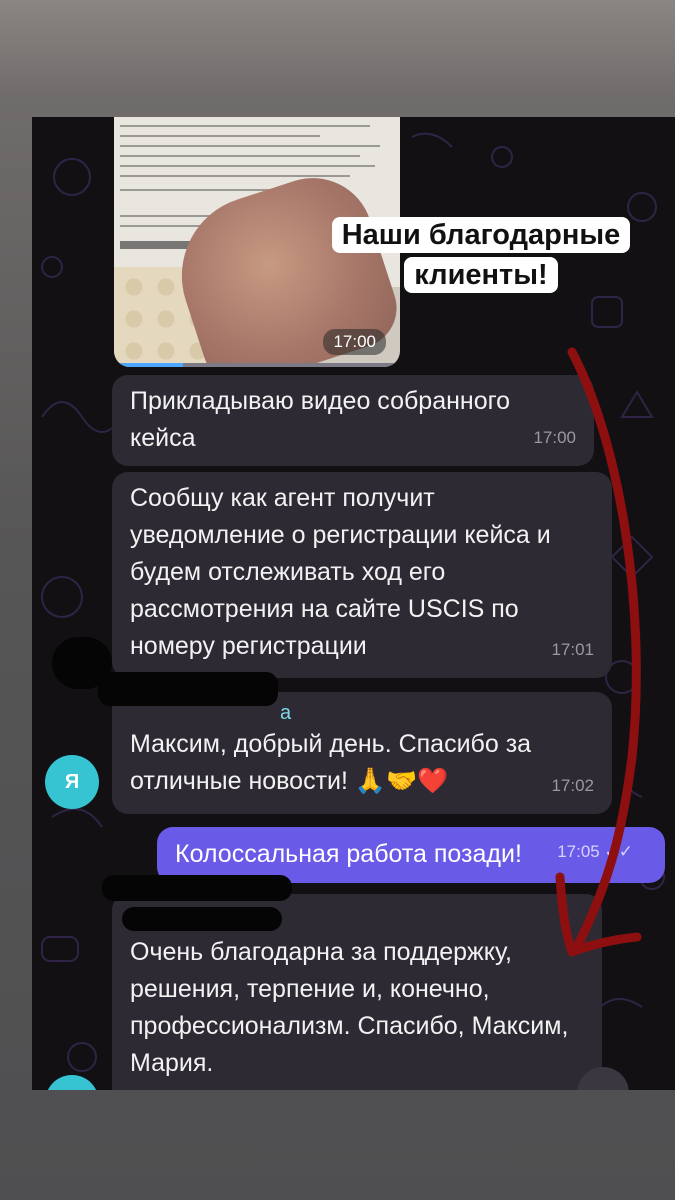  What do you see at coordinates (481, 255) in the screenshot?
I see `overlay-caption: Наши благодарные клиенты!` at bounding box center [481, 255].